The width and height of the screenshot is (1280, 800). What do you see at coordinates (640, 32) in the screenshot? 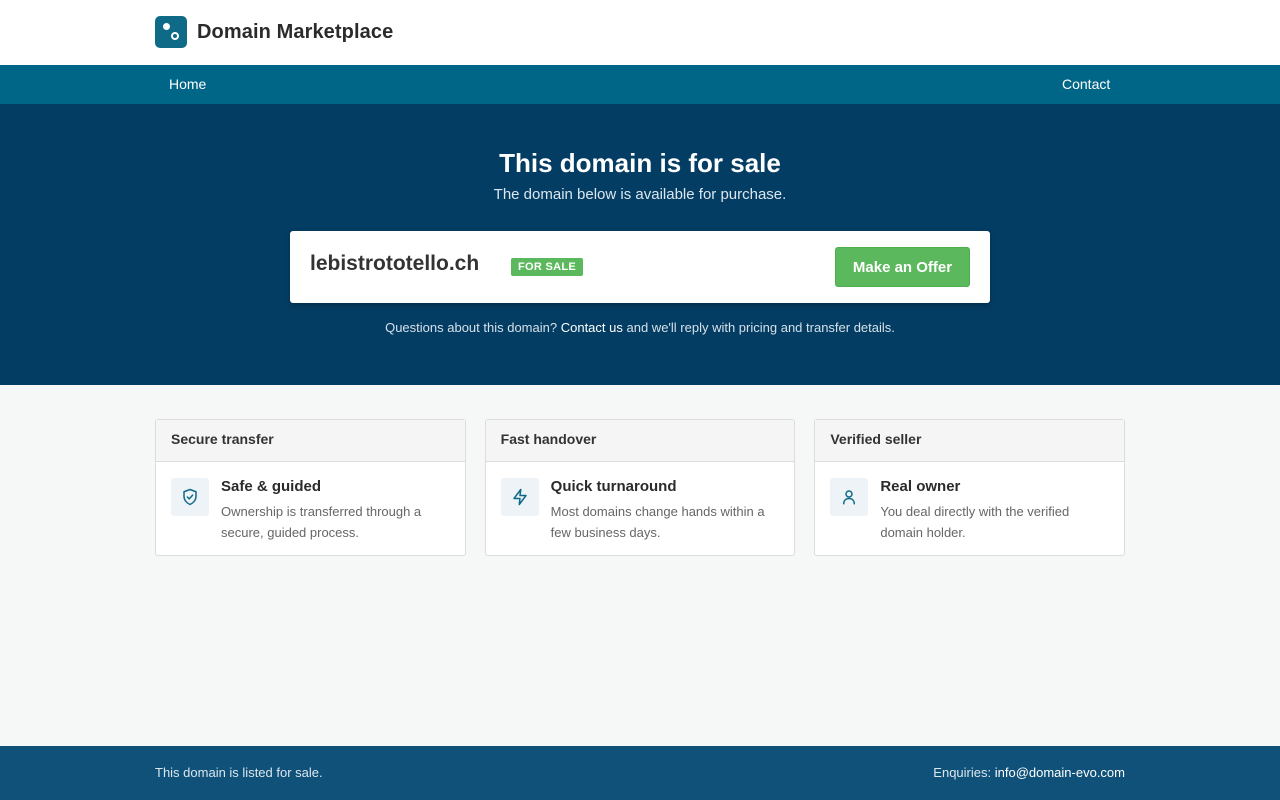
I see `site-header: Domain Marketplace` at bounding box center [640, 32].